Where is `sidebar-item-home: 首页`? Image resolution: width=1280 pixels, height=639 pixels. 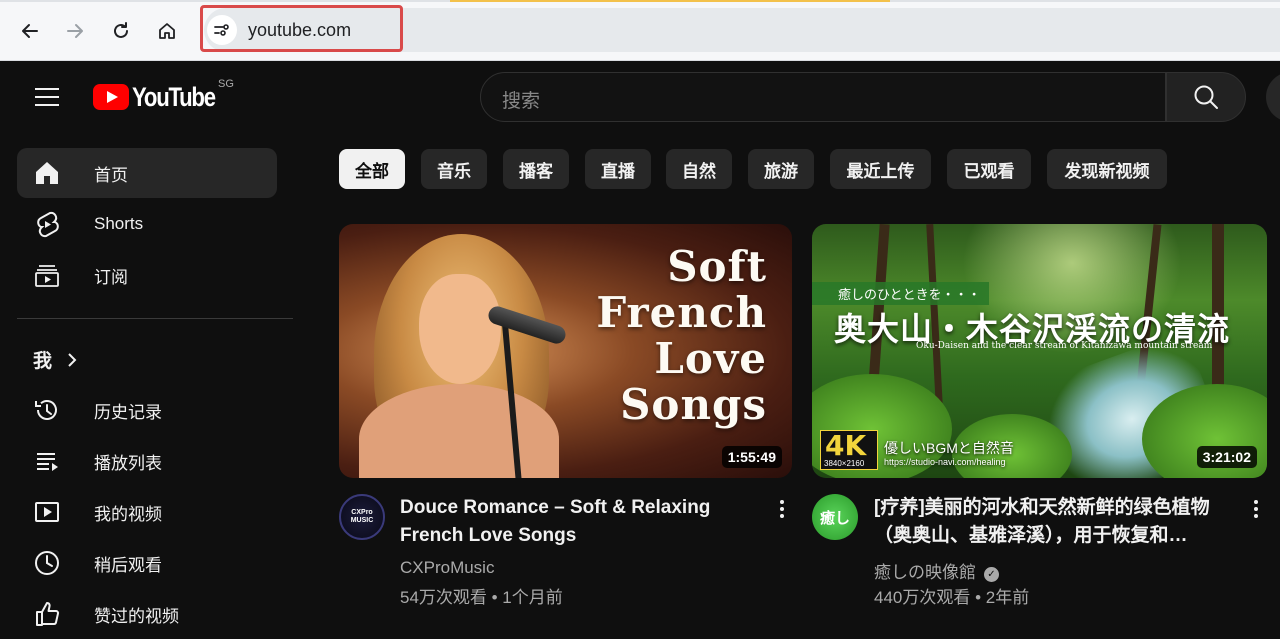 sidebar-item-home: 首页 is located at coordinates (147, 173).